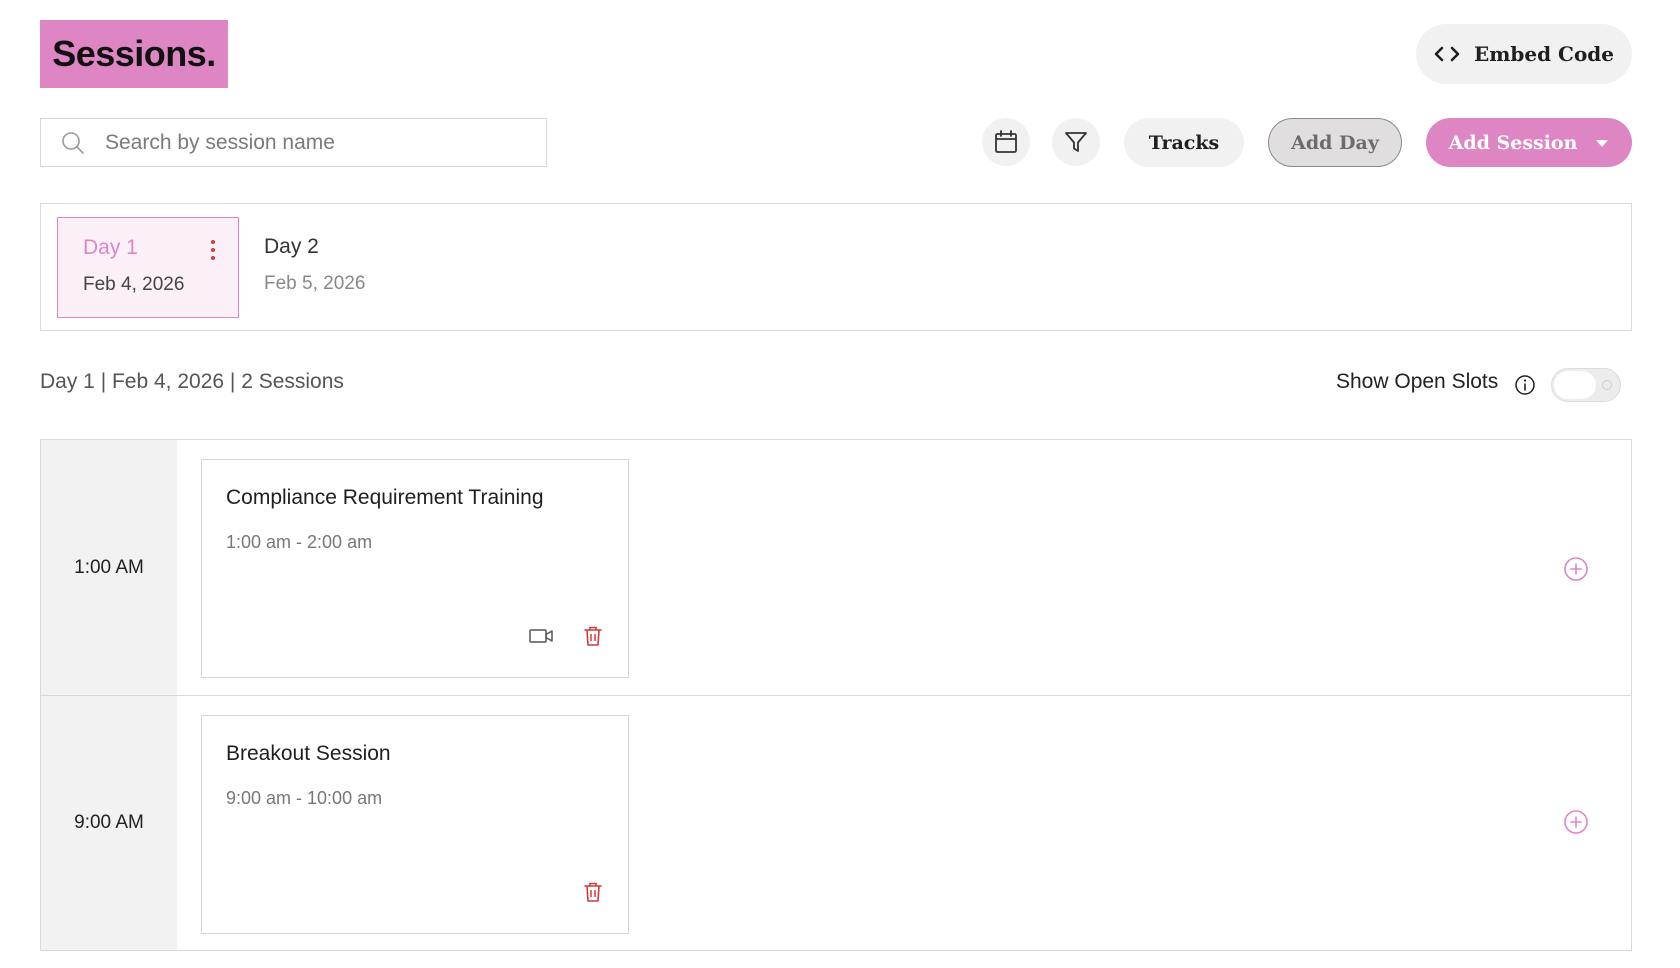  I want to click on calendar-icon, so click(1006, 141).